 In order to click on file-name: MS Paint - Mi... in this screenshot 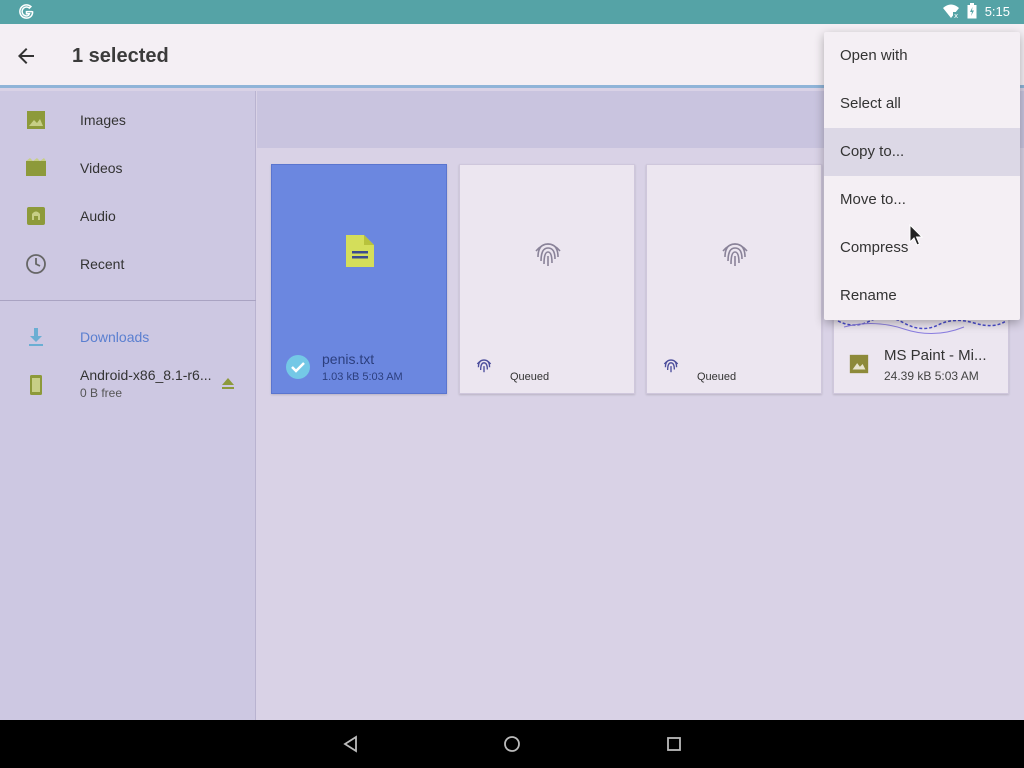, I will do `click(935, 355)`.